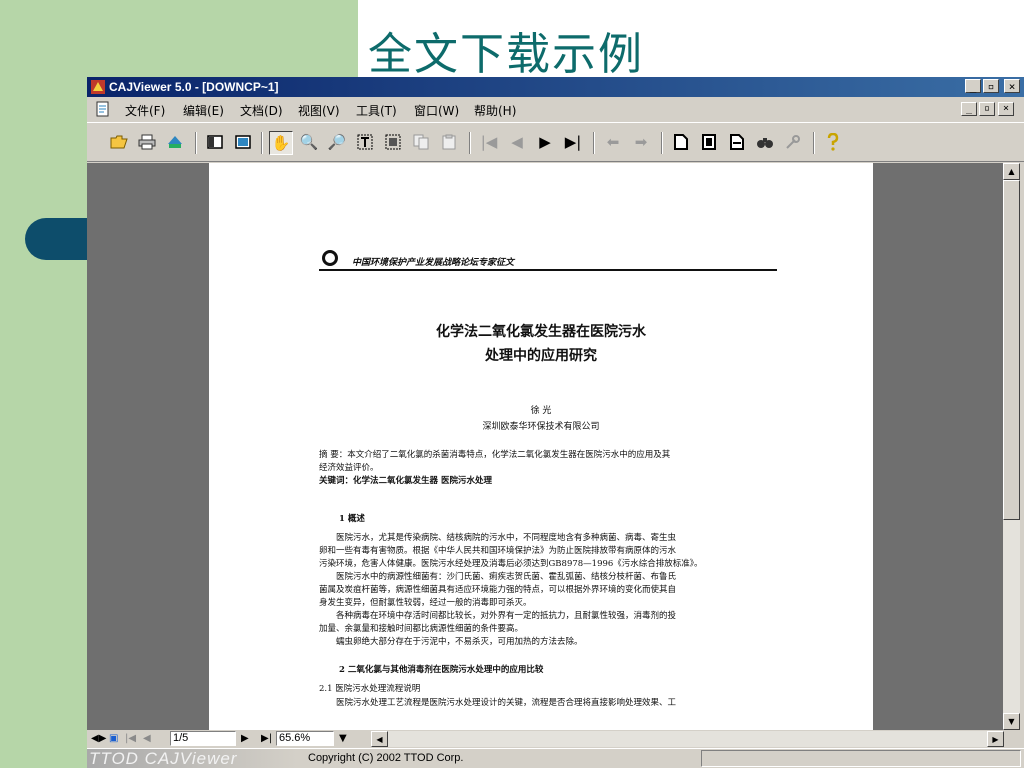 The width and height of the screenshot is (1024, 768). I want to click on journal-header: 中国环境保护产业发展战略论坛专家征文, so click(433, 263).